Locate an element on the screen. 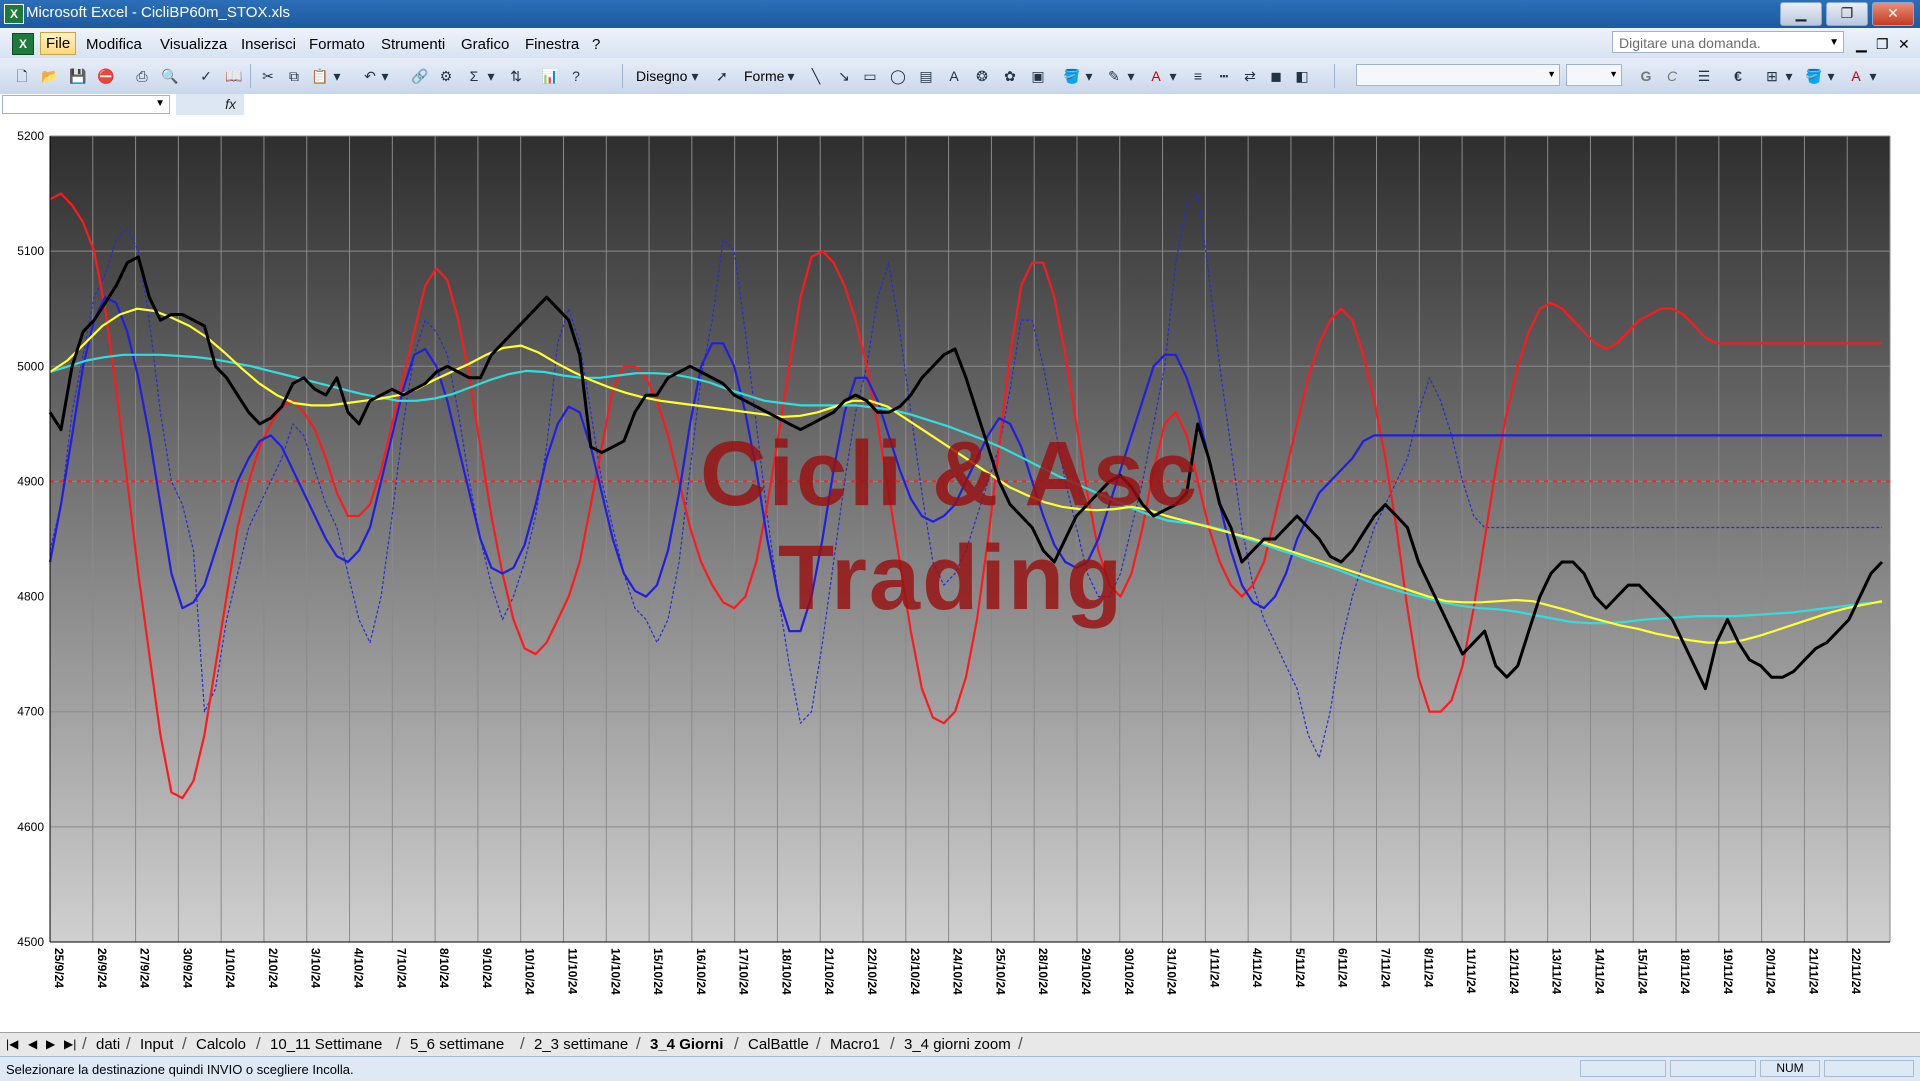 This screenshot has height=1081, width=1920. paste-icon: 📋 is located at coordinates (320, 76).